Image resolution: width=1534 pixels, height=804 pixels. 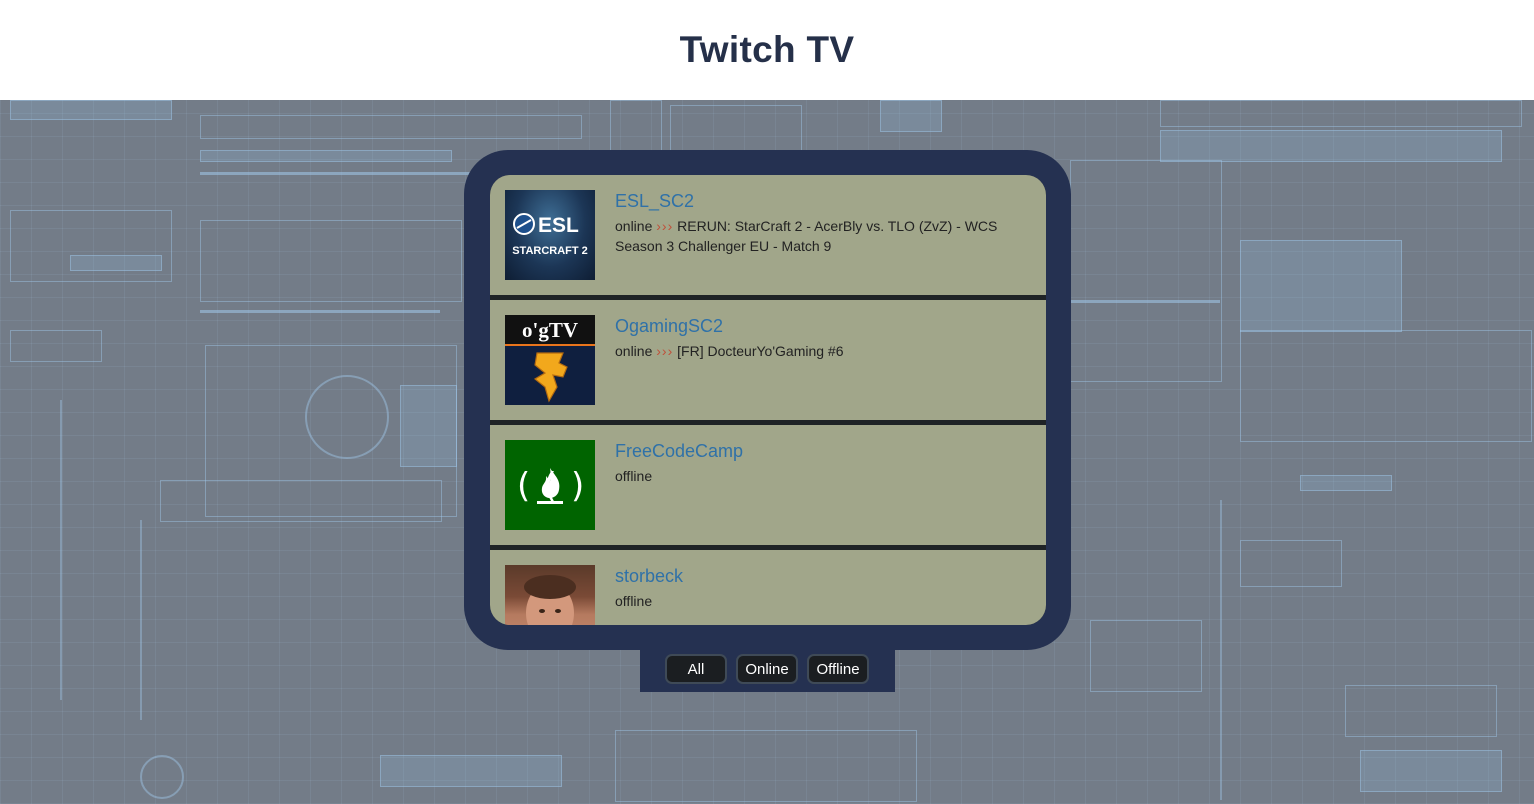 I want to click on esl-logo: ESL STARCRAFT 2, so click(x=550, y=235).